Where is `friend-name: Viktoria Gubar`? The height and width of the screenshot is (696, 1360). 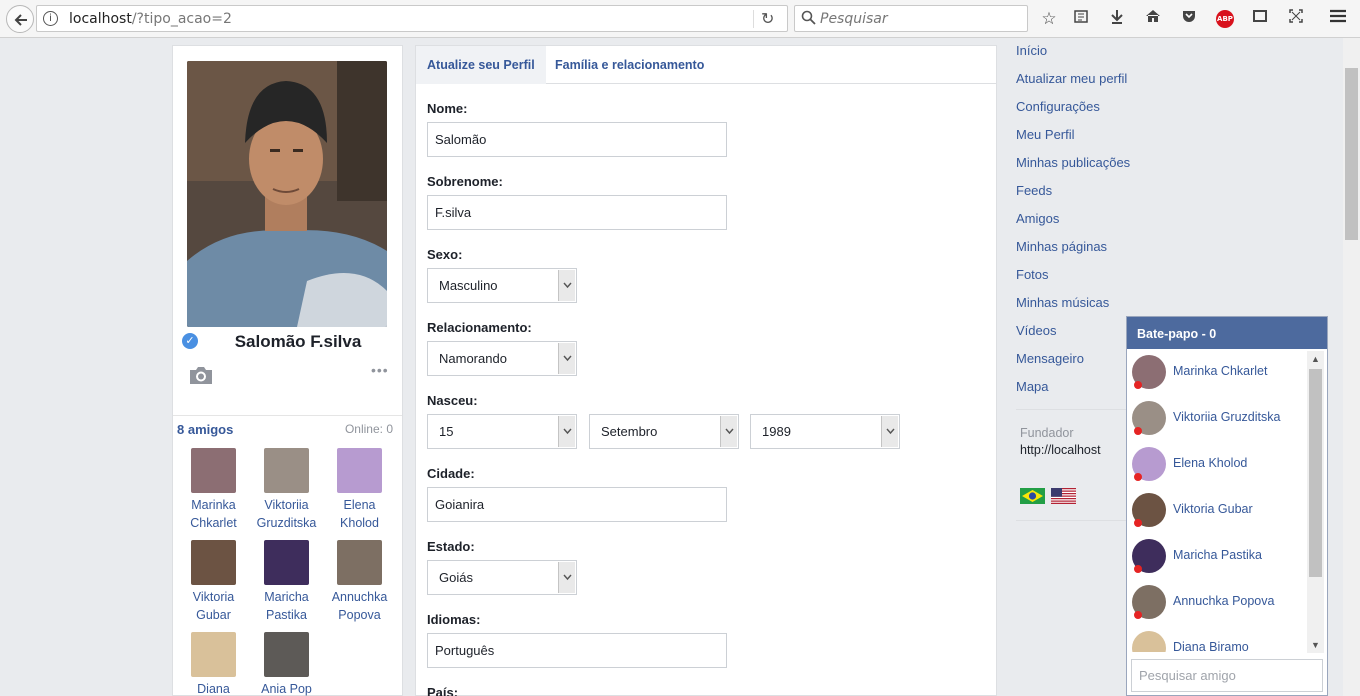 friend-name: Viktoria Gubar is located at coordinates (213, 606).